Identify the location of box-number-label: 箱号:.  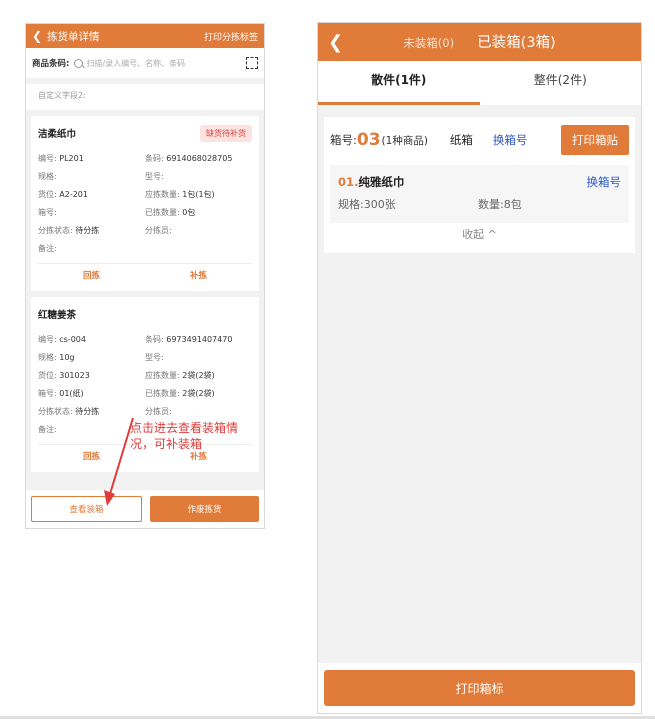
(343, 140).